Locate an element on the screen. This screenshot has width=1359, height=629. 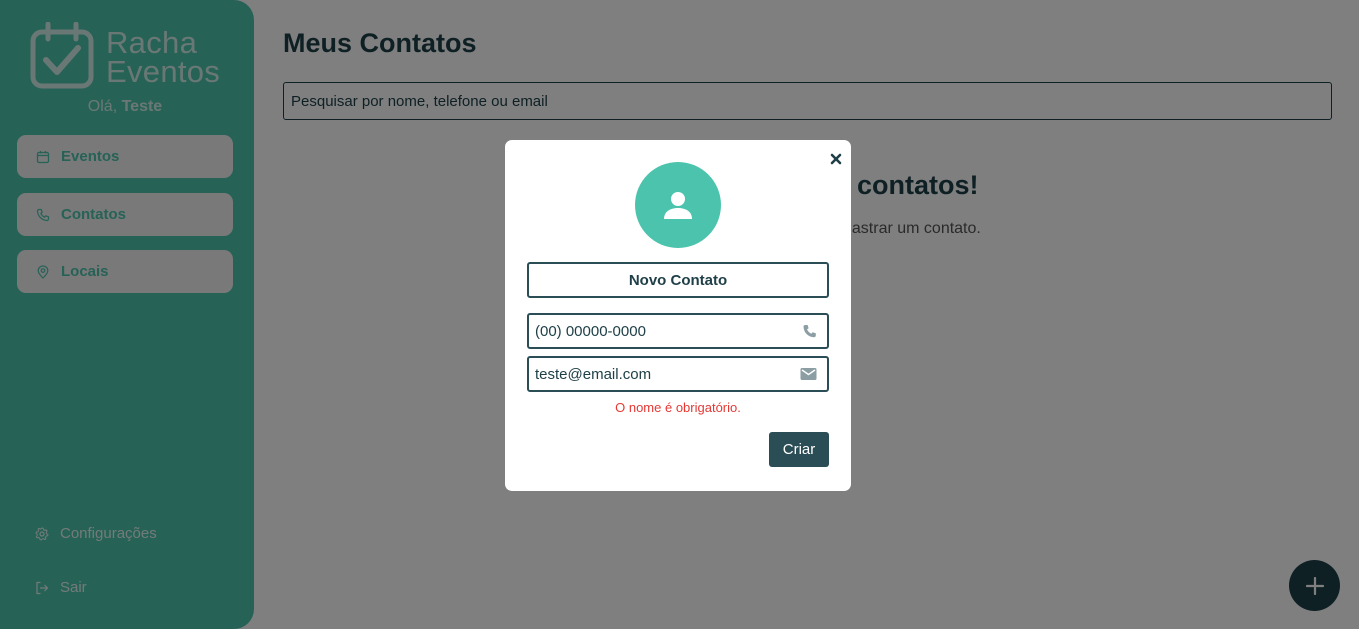
avatar is located at coordinates (678, 205).